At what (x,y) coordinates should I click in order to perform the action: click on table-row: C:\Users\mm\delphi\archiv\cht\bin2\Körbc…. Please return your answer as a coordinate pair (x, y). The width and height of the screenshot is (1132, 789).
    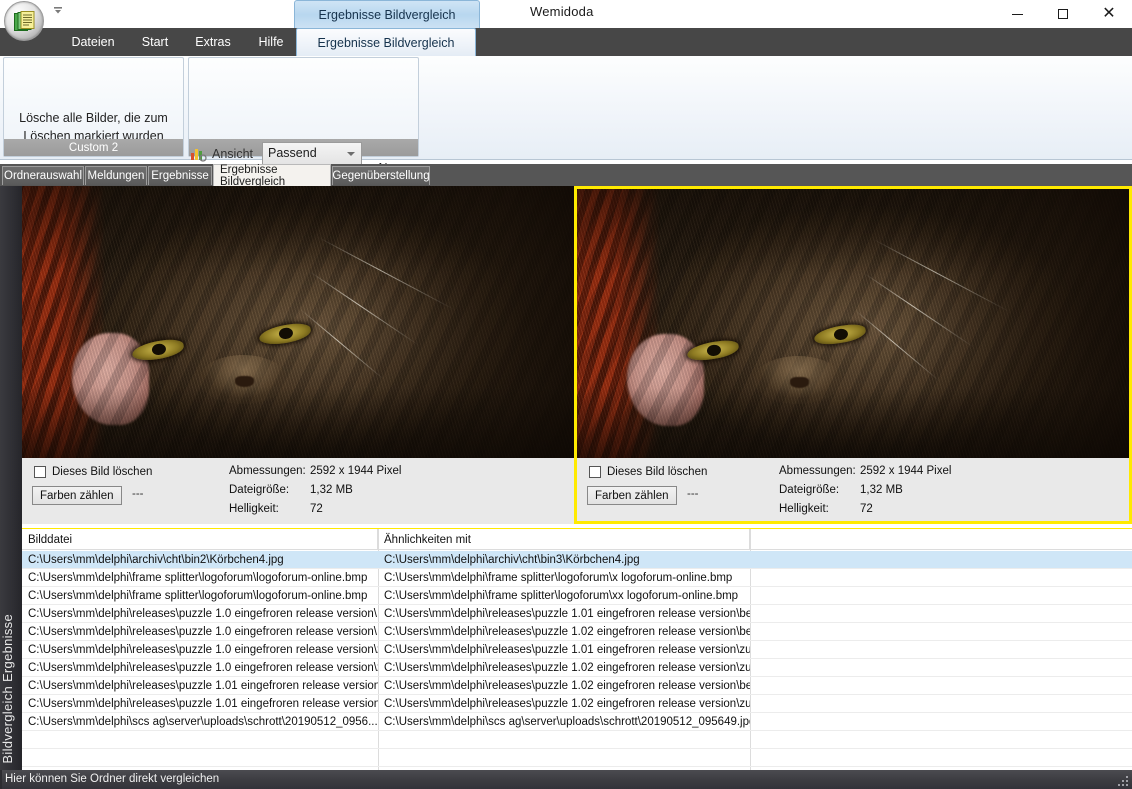
    Looking at the image, I should click on (577, 560).